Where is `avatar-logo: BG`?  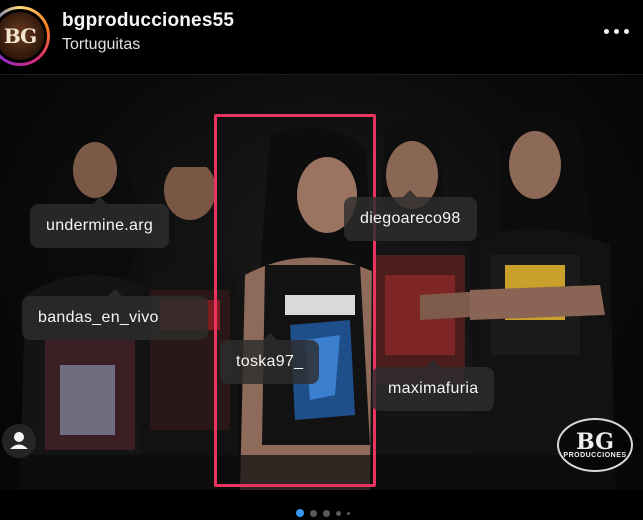
avatar-logo: BG is located at coordinates (22, 36).